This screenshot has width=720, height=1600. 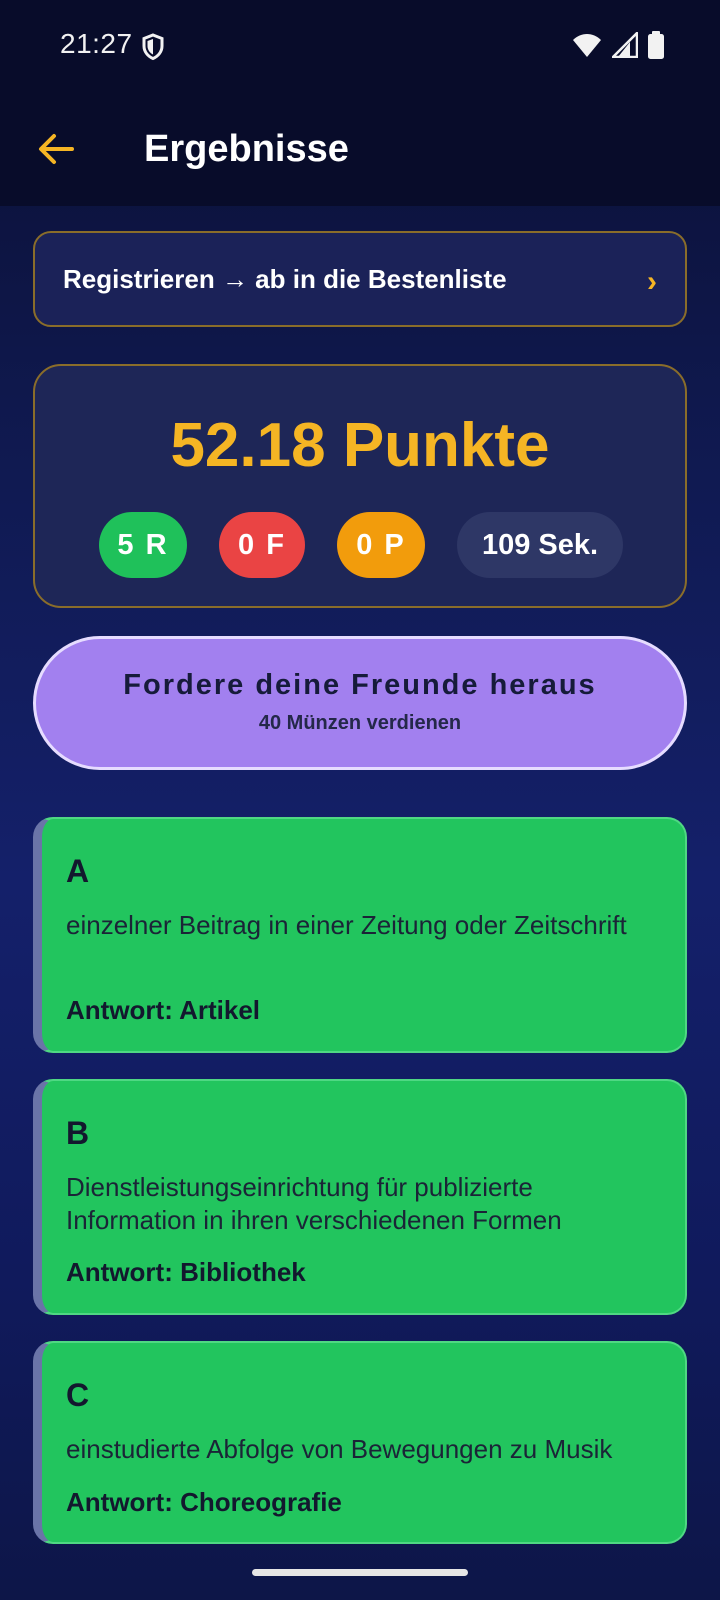 I want to click on battery-icon, so click(x=656, y=45).